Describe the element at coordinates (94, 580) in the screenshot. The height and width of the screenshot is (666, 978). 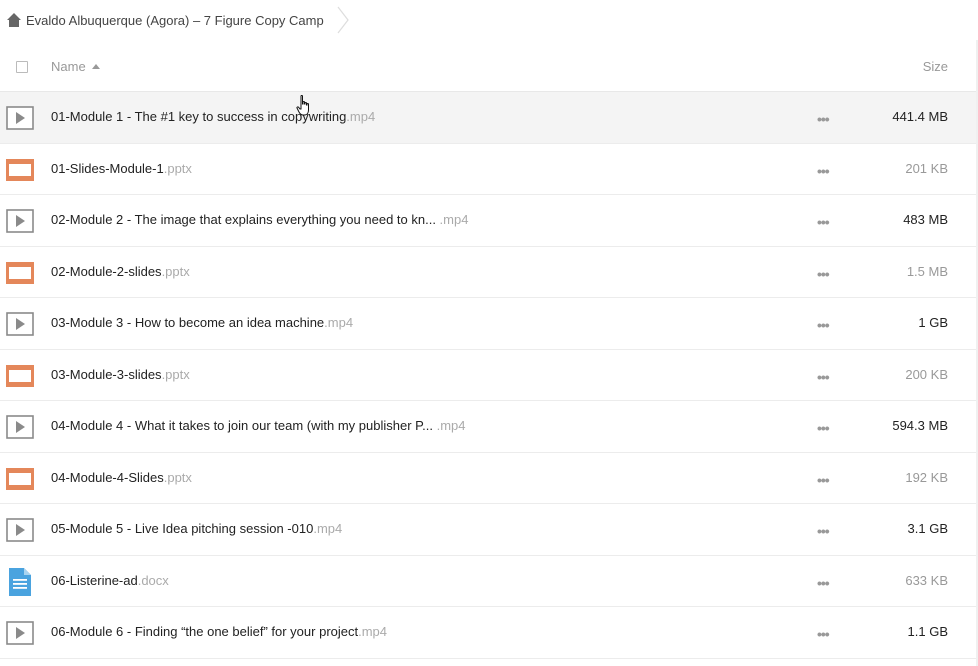
I see `file-basename: 06-Listerine-ad` at that location.